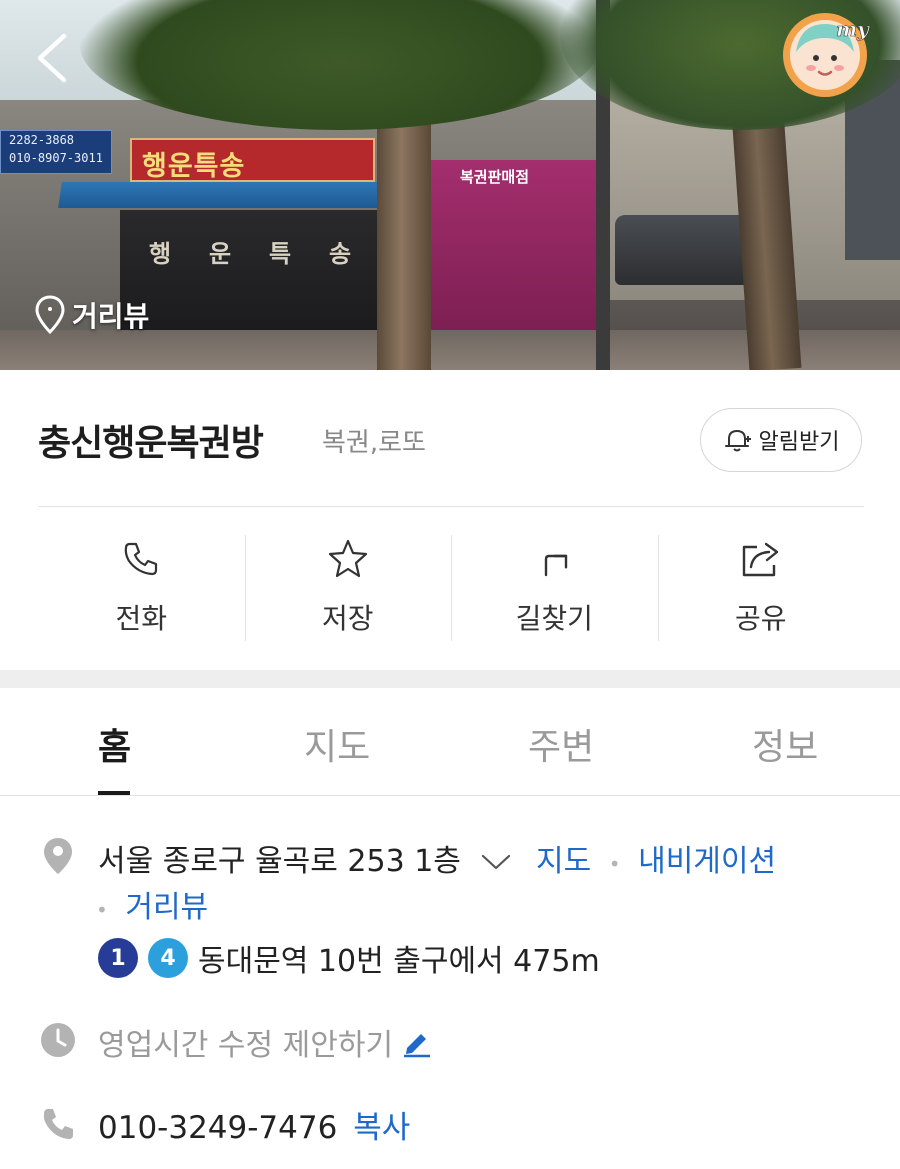 The height and width of the screenshot is (1169, 900). Describe the element at coordinates (280, 254) in the screenshot. I see `storefront-letter: 특` at that location.